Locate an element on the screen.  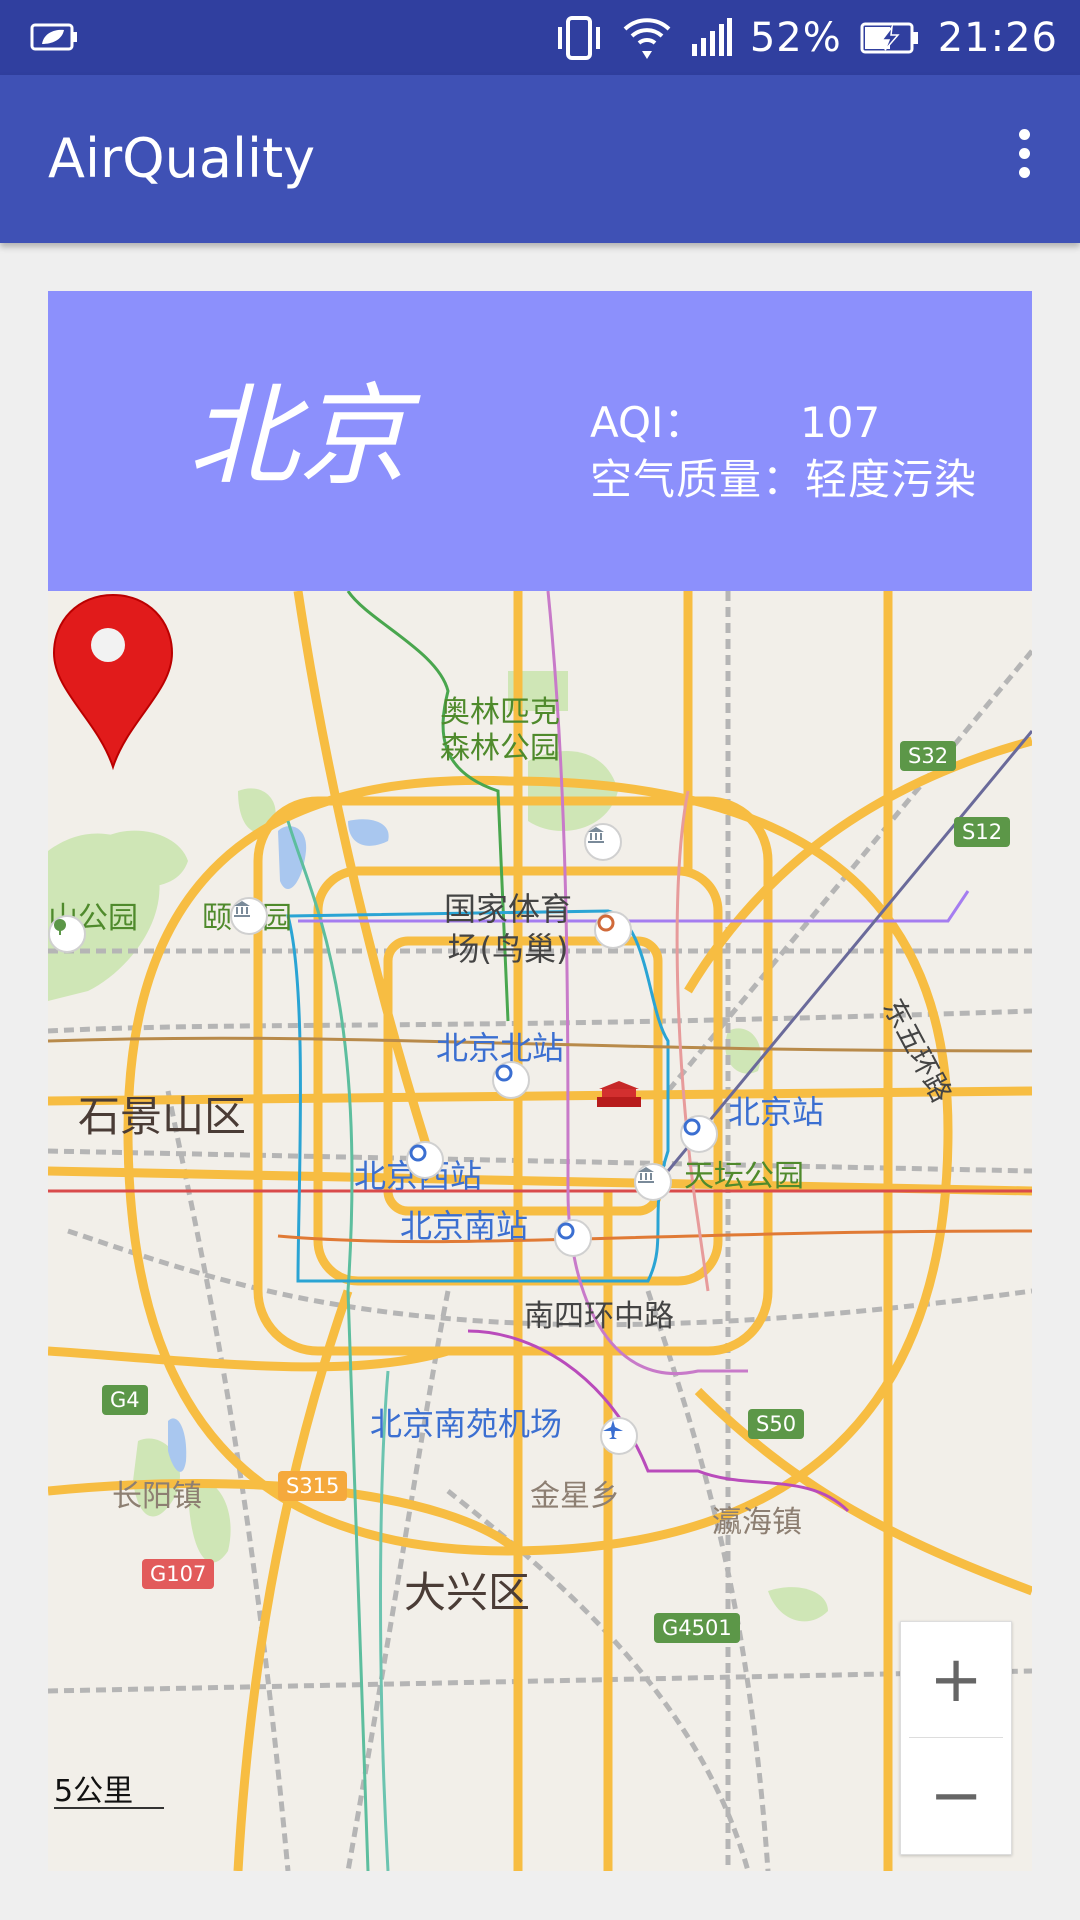
leaf-battery-icon is located at coordinates (53, 37).